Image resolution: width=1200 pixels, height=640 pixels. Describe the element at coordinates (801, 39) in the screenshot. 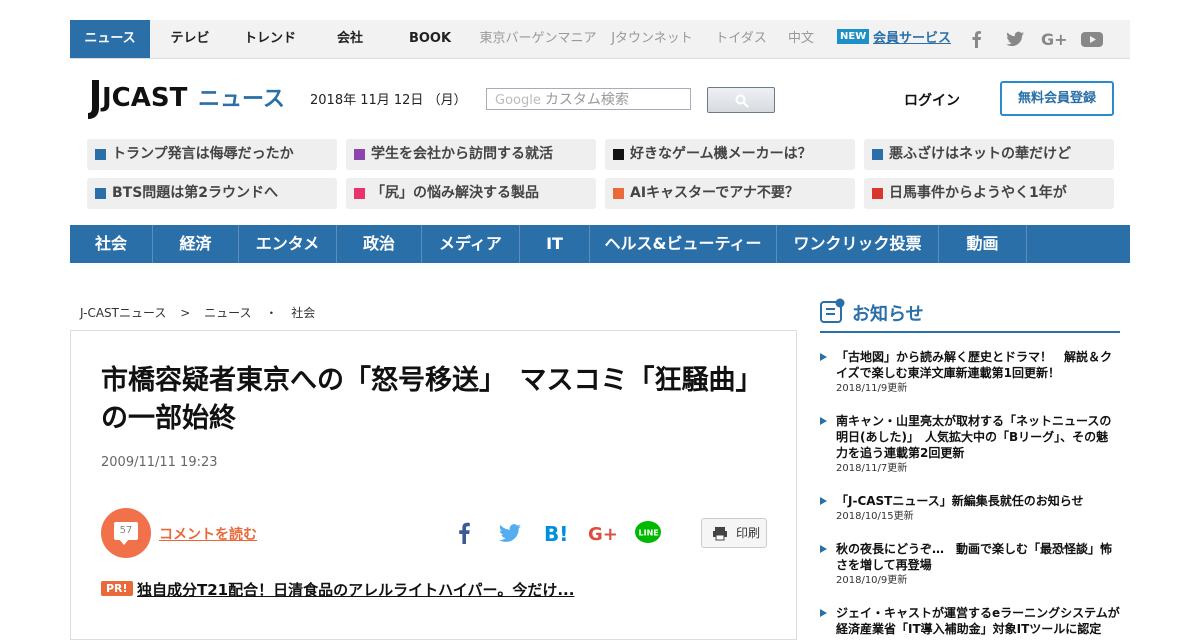

I see `top-nav-chinese: 中文` at that location.